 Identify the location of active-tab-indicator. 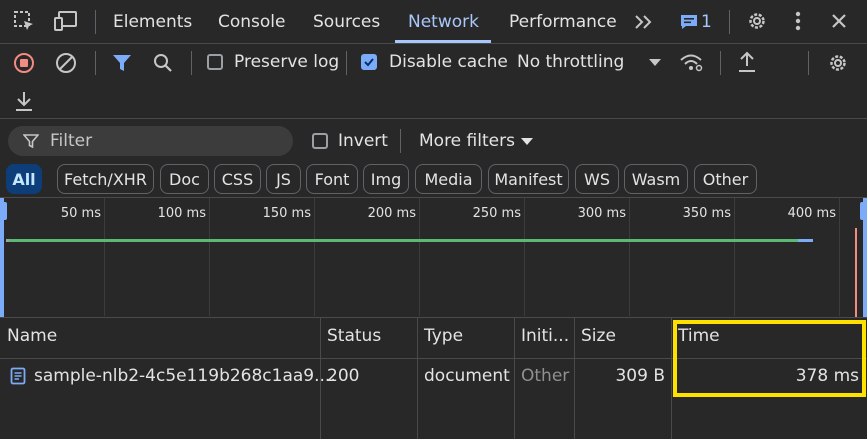
(443, 41).